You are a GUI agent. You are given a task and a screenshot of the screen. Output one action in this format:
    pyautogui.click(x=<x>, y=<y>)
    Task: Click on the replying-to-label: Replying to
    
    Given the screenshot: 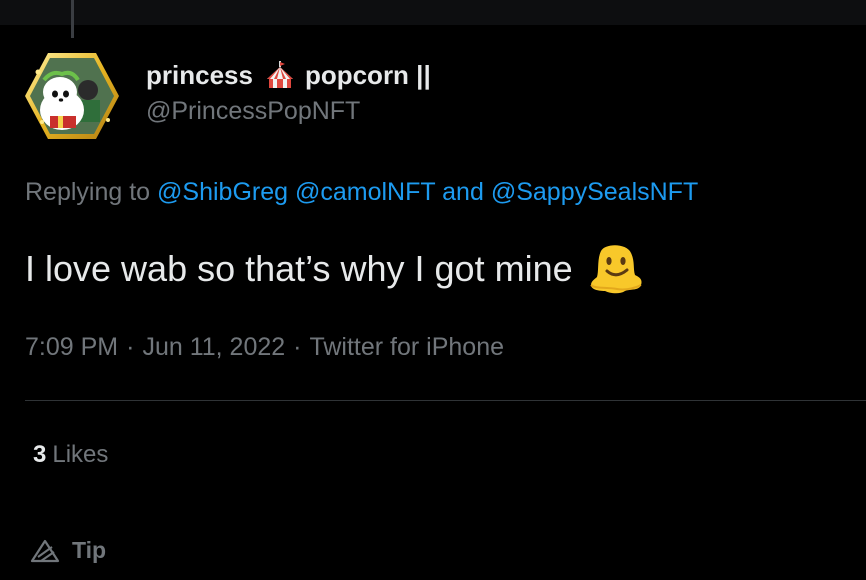 What is the action you would take?
    pyautogui.click(x=88, y=192)
    